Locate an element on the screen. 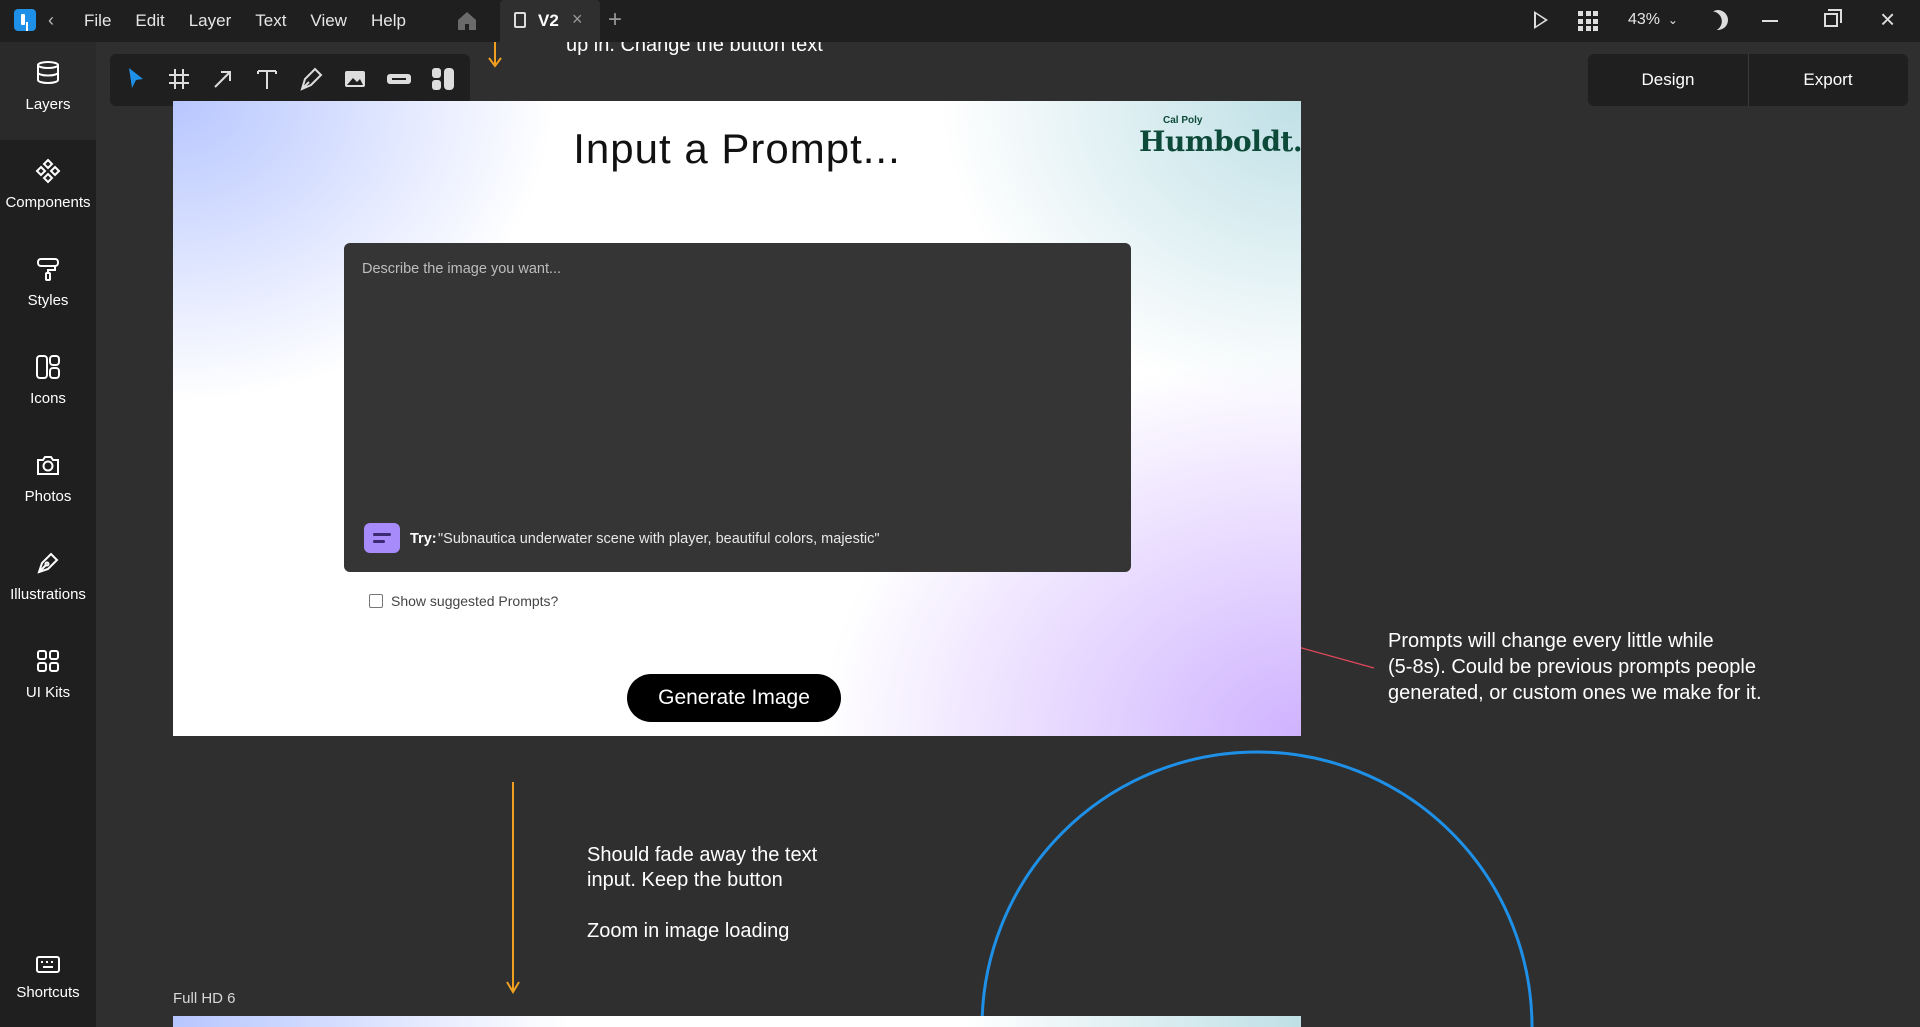 This screenshot has width=1920, height=1027. chevron-down-icon: ⌄ is located at coordinates (1671, 20).